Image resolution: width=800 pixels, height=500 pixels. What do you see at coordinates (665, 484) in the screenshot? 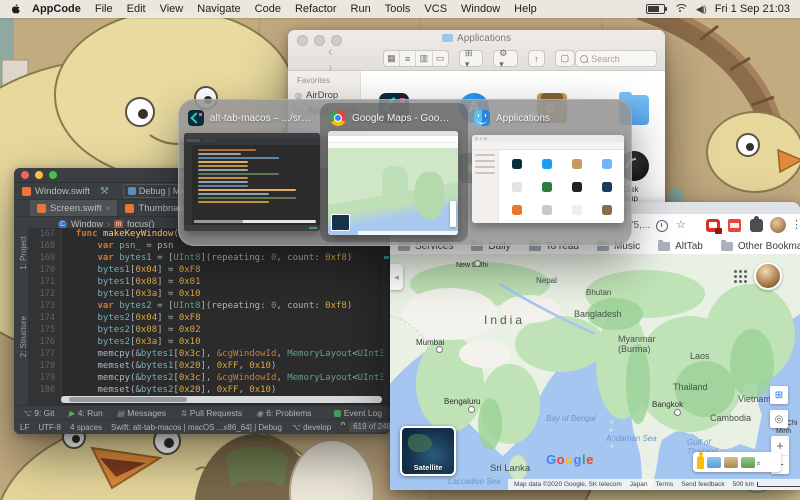
I see `attrib-link: Terms` at bounding box center [665, 484].